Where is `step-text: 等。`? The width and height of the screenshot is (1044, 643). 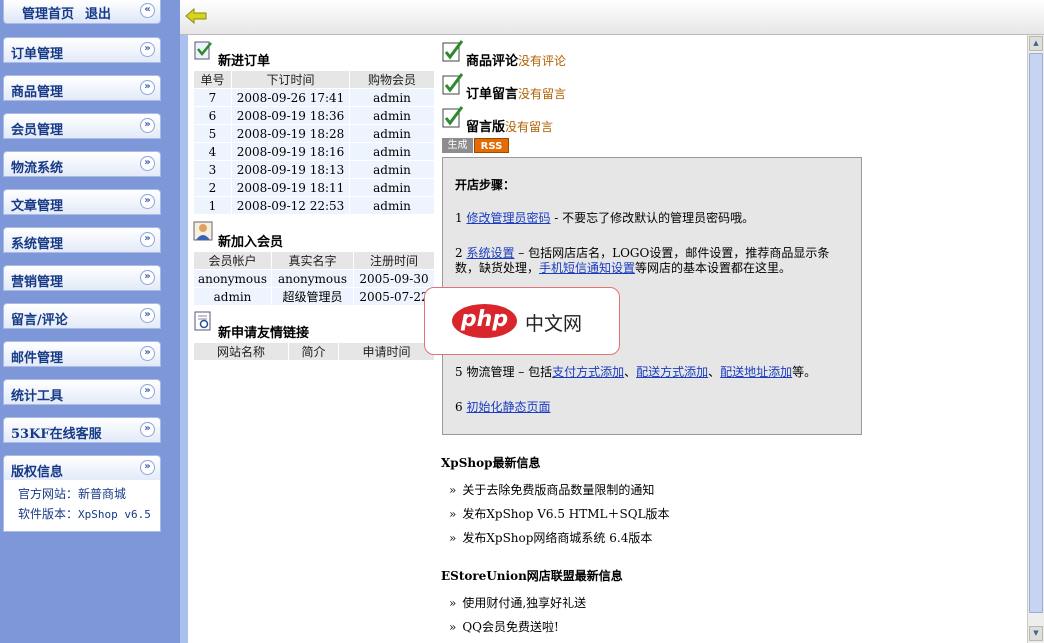
step-text: 等。 is located at coordinates (804, 372).